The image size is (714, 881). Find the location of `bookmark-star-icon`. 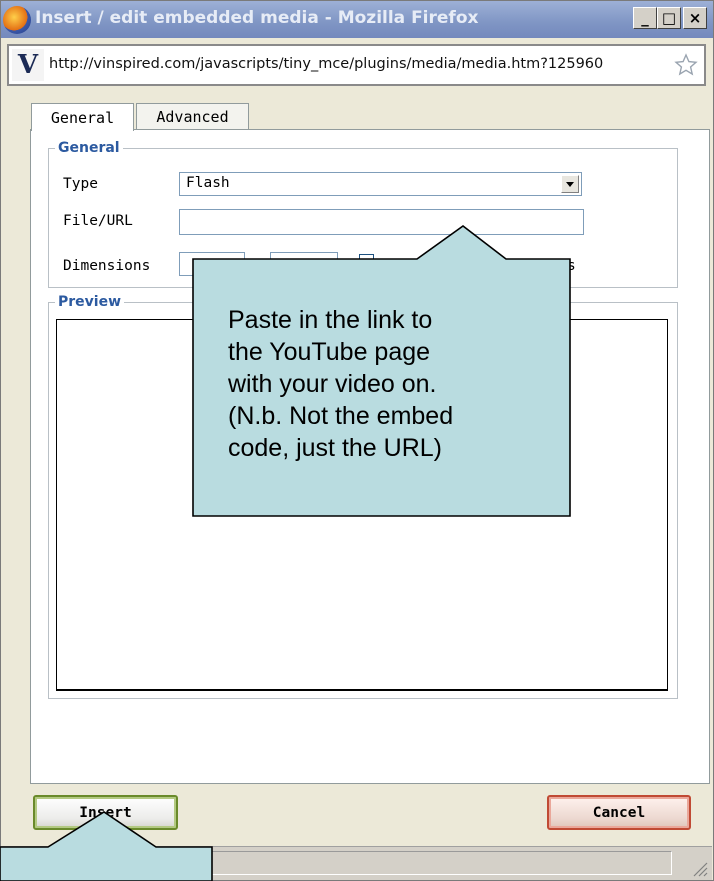

bookmark-star-icon is located at coordinates (686, 65).